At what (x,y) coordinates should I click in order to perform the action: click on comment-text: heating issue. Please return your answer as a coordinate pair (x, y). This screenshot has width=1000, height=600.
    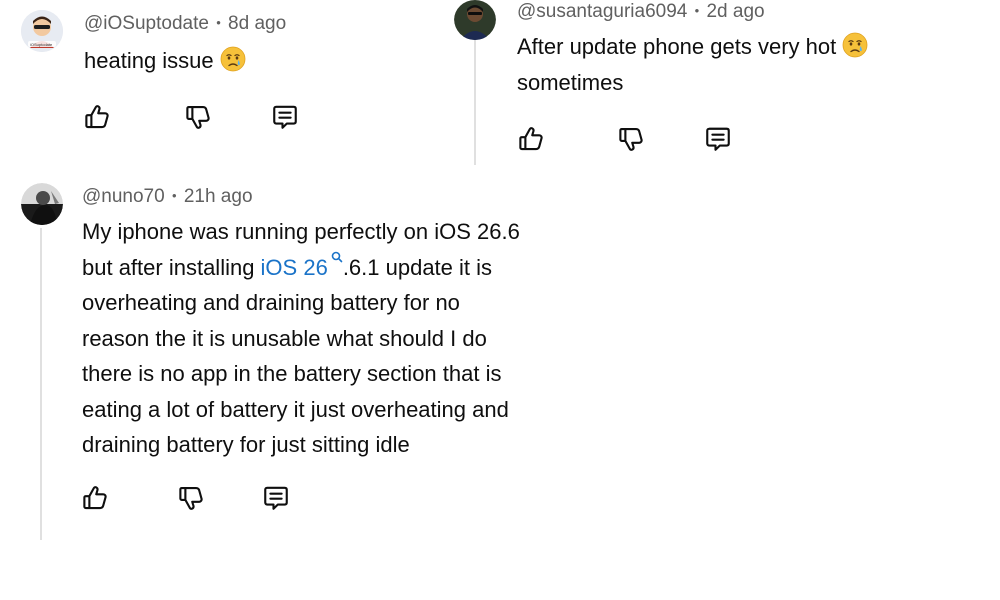
    Looking at the image, I should click on (165, 61).